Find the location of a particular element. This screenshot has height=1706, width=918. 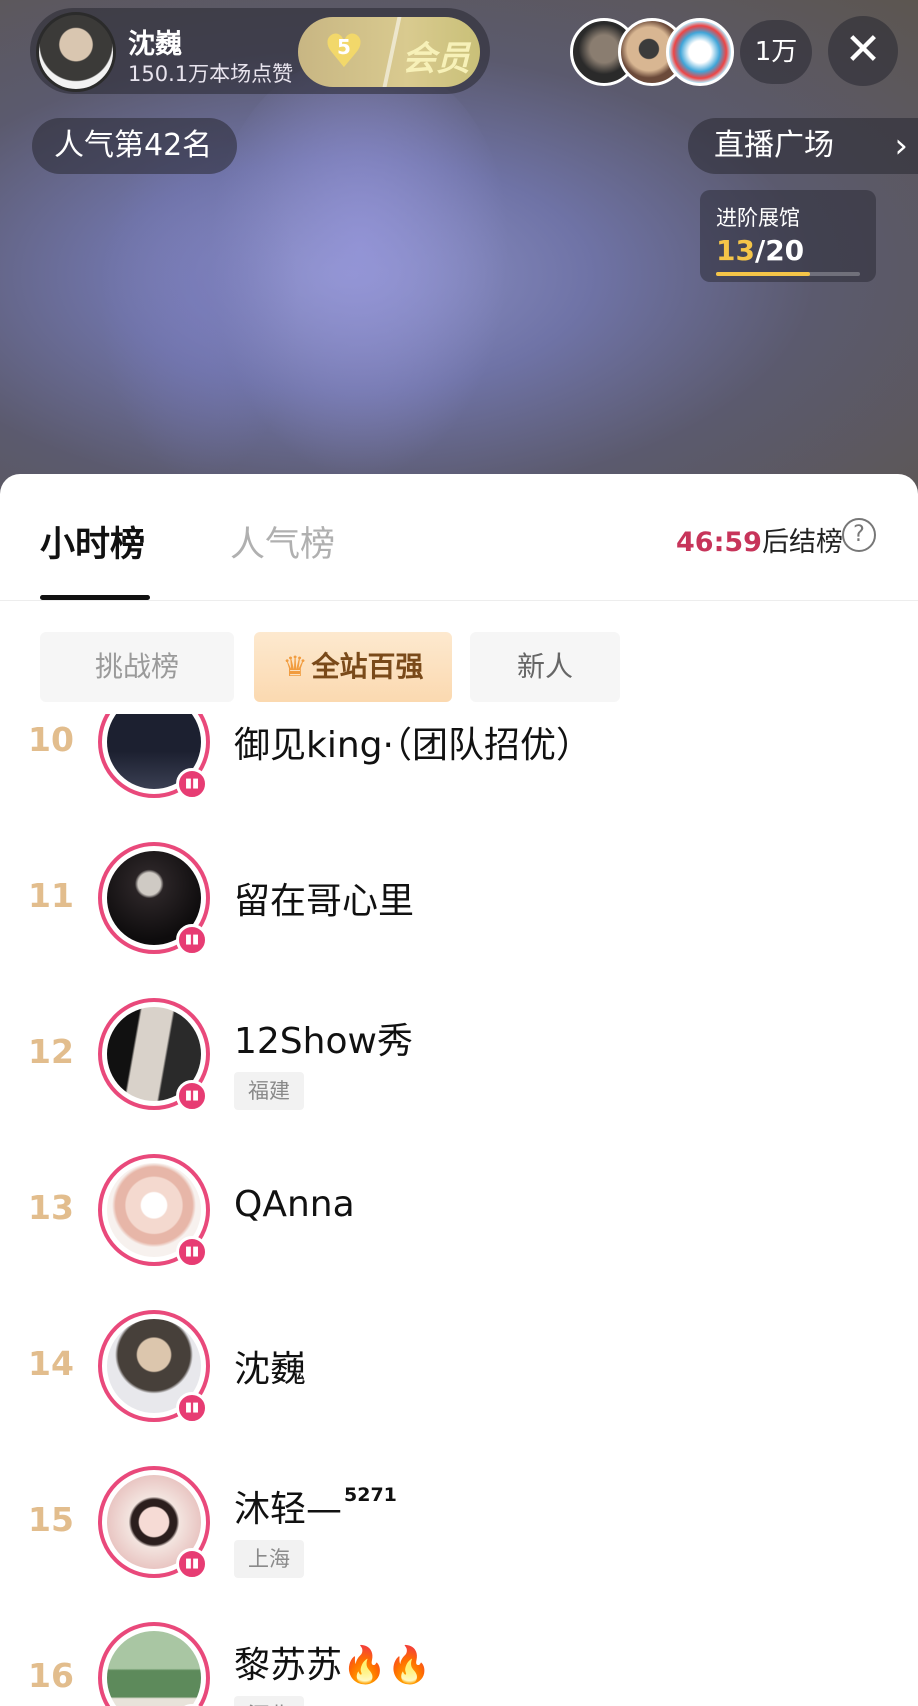

gallery-progress-text: 13/20 is located at coordinates (760, 250).